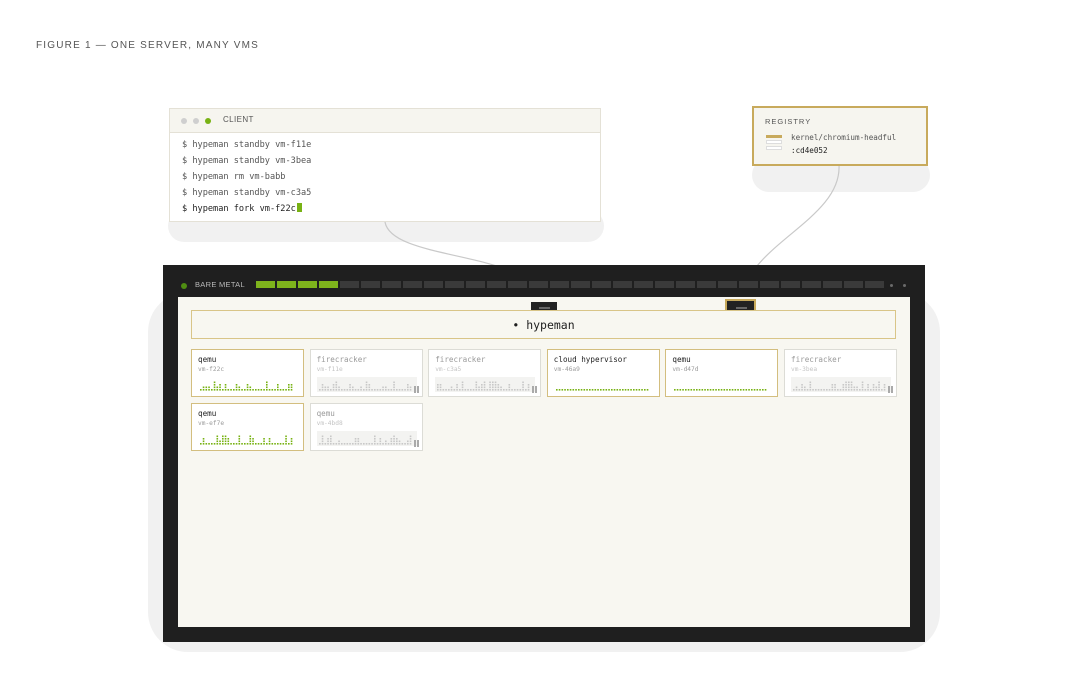 Image resolution: width=1077 pixels, height=685 pixels. What do you see at coordinates (208, 121) in the screenshot?
I see `window-active-dot-icon` at bounding box center [208, 121].